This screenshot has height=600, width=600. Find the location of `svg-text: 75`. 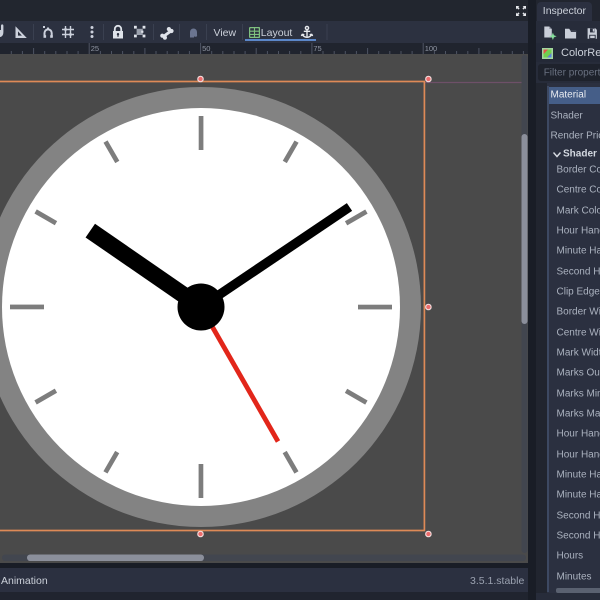

svg-text: 75 is located at coordinates (317, 48).